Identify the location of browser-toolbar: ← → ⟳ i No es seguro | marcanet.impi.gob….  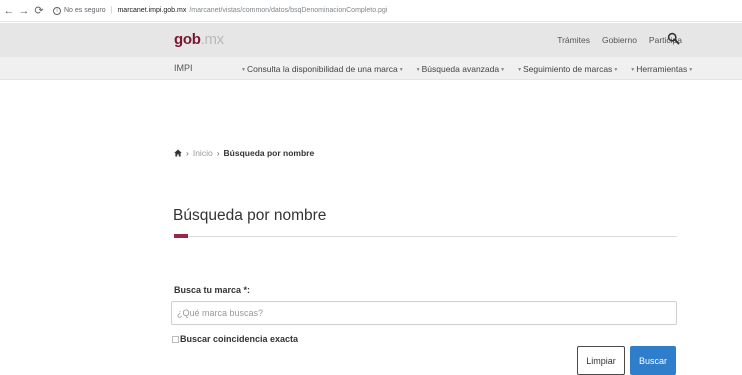
(371, 11).